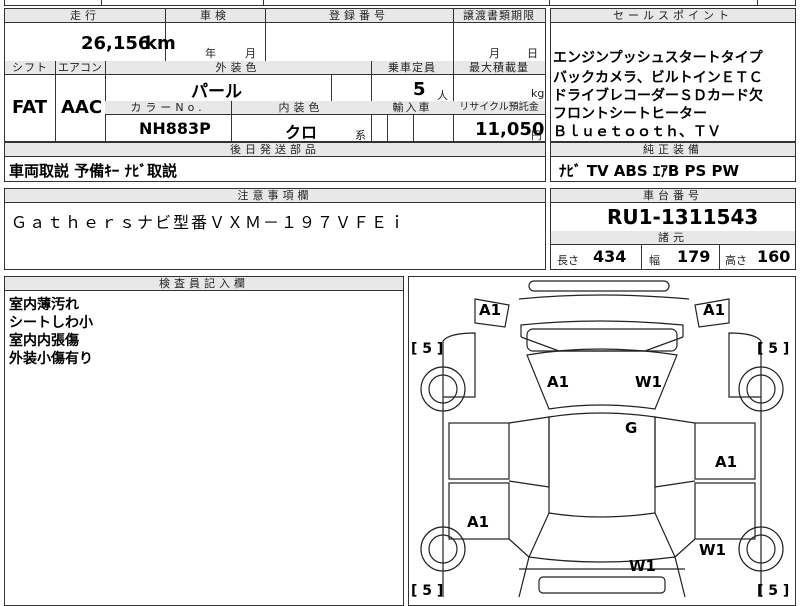 Image resolution: width=800 pixels, height=606 pixels. What do you see at coordinates (400, 3) in the screenshot?
I see `top-clipped-row` at bounding box center [400, 3].